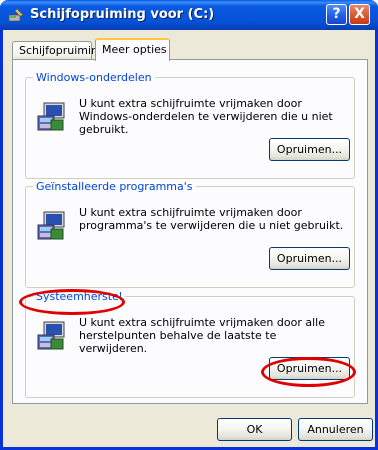 The image size is (378, 450). I want to click on help-button: ?, so click(336, 14).